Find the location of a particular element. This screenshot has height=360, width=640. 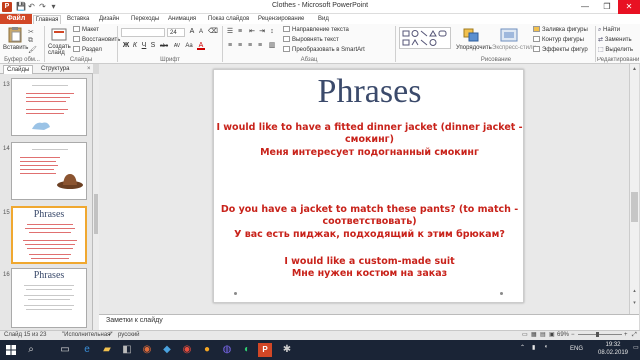

slide-paragraph: Мне нужен костюм на заказ is located at coordinates (369, 274).